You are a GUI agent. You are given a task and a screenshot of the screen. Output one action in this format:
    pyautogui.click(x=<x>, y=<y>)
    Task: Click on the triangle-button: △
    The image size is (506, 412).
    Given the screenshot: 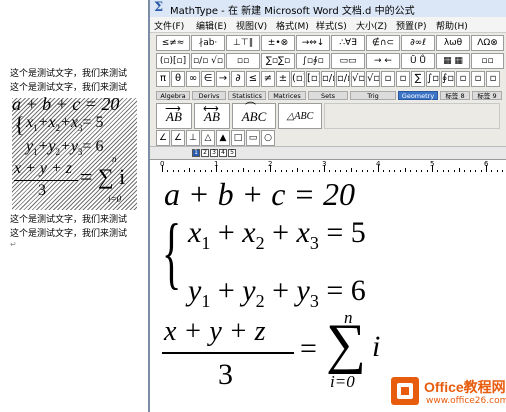 What is the action you would take?
    pyautogui.click(x=208, y=138)
    